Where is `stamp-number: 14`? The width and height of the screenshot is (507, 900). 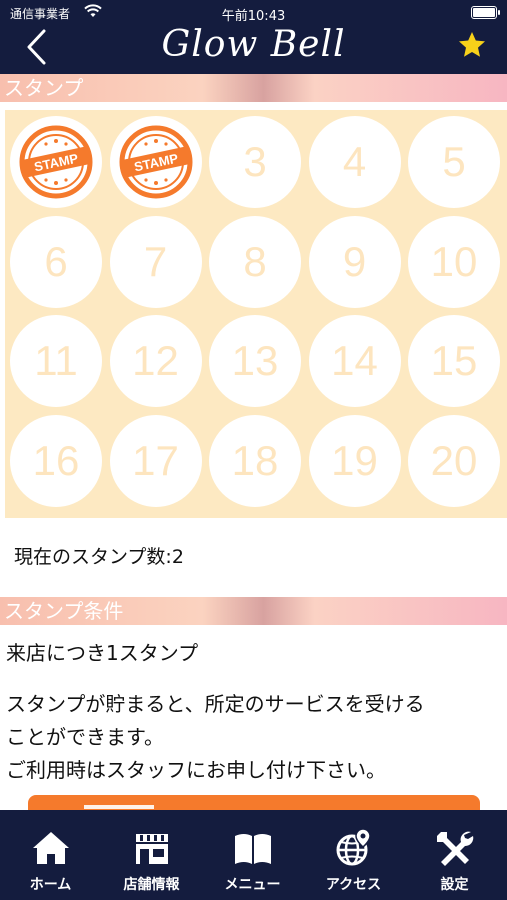 stamp-number: 14 is located at coordinates (354, 360).